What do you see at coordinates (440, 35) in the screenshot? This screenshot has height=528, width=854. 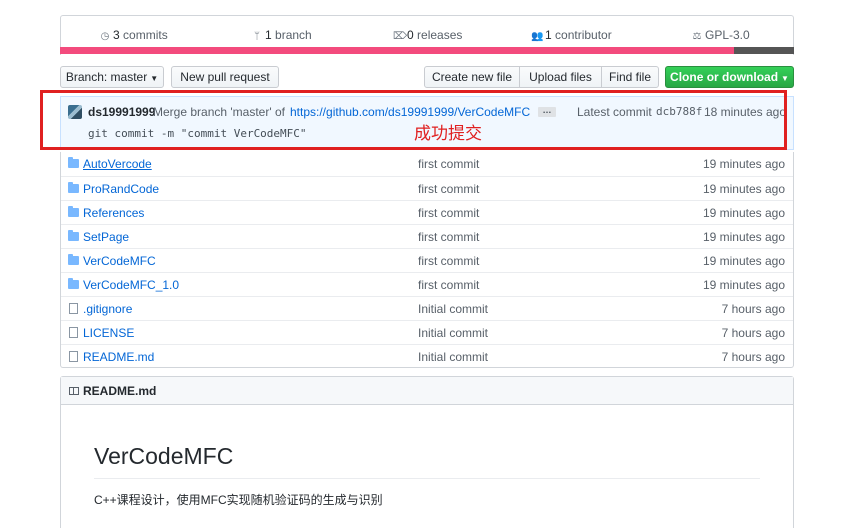 I see `releases-label: releases` at bounding box center [440, 35].